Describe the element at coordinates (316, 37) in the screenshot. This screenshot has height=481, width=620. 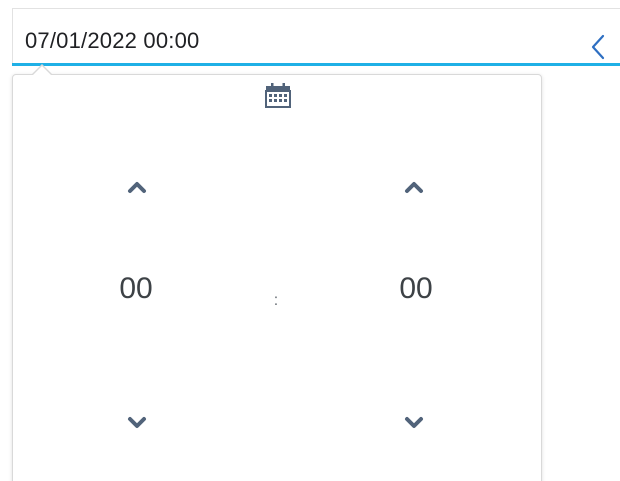
I see `datetime-input: 07/01/2022 00:00` at that location.